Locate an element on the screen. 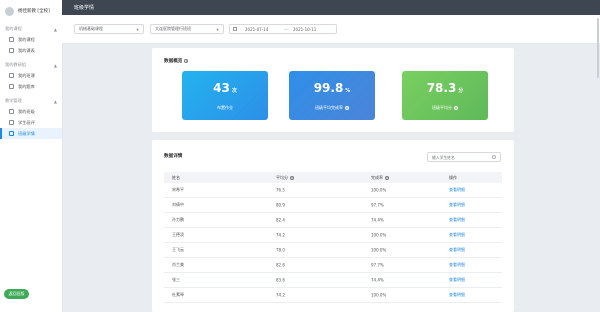 The height and width of the screenshot is (312, 600). sidebar-item-label: 我的题库 is located at coordinates (26, 86).